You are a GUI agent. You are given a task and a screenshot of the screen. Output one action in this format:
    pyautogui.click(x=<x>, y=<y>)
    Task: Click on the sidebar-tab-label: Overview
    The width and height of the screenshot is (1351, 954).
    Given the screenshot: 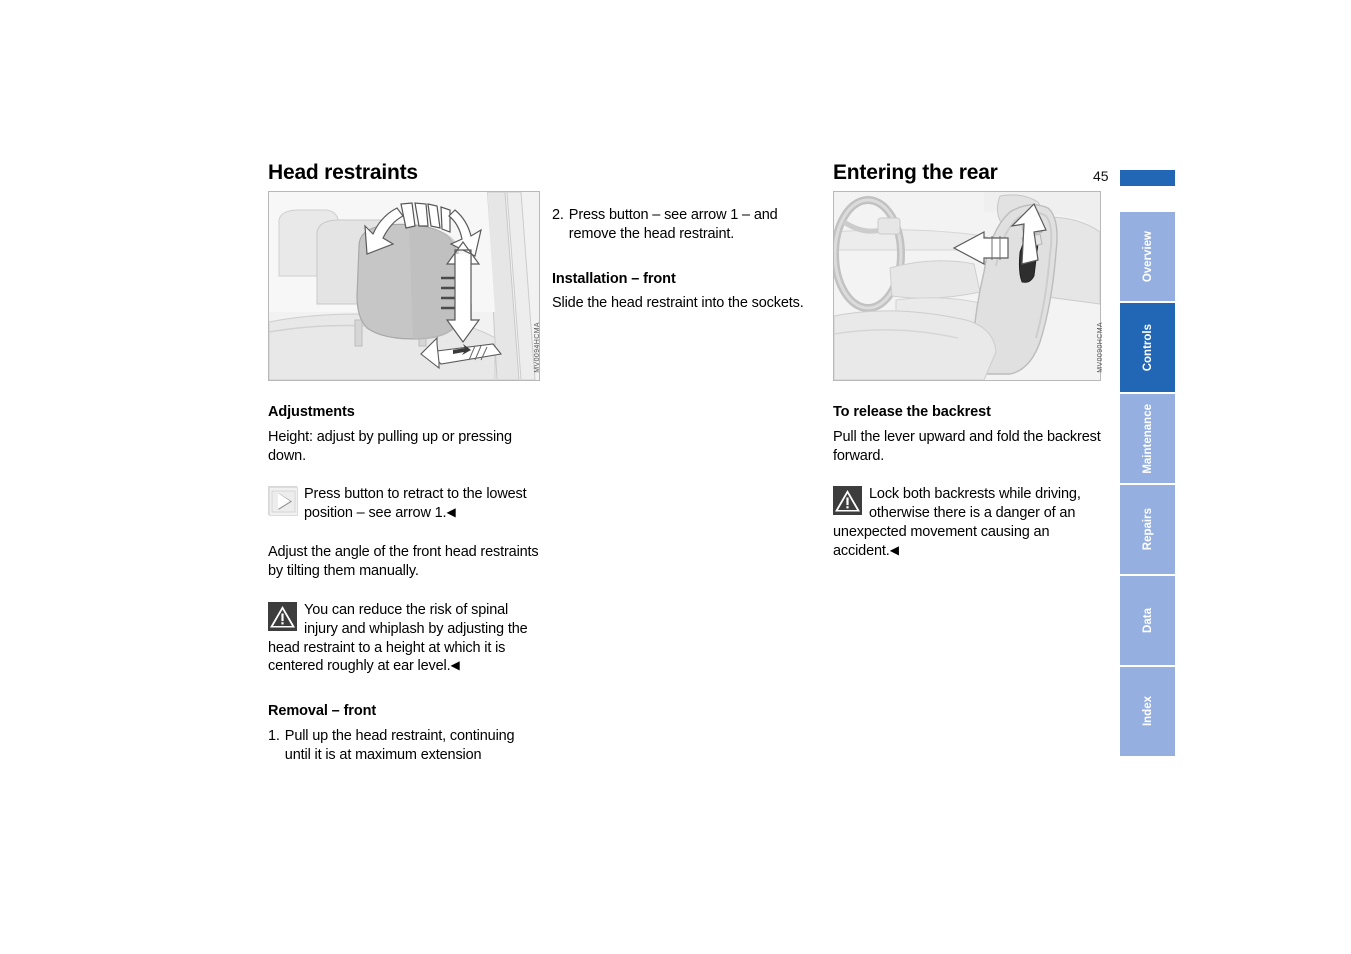 What is the action you would take?
    pyautogui.click(x=1147, y=256)
    